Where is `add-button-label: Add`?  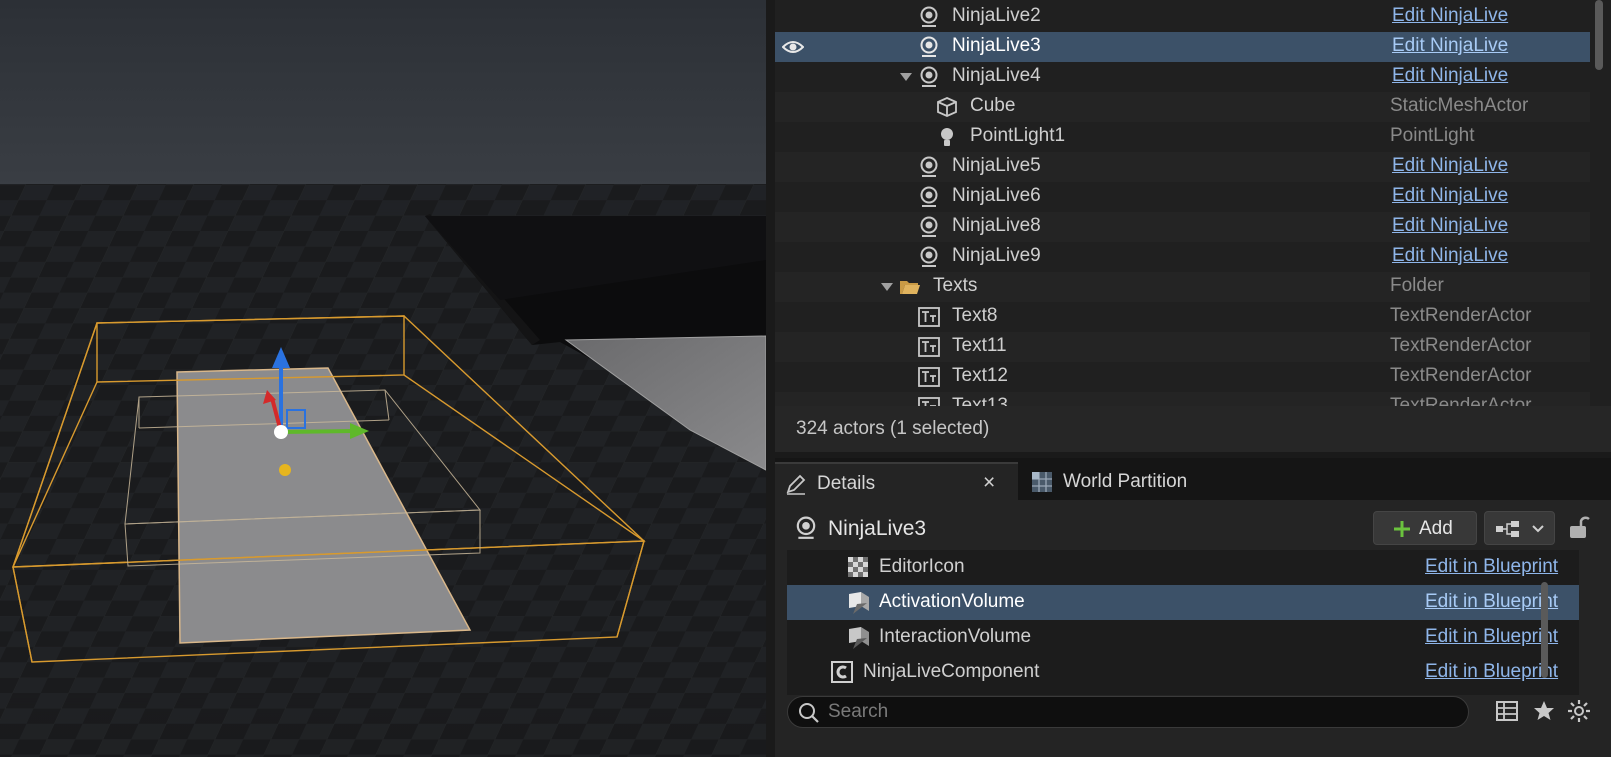
add-button-label: Add is located at coordinates (1436, 528).